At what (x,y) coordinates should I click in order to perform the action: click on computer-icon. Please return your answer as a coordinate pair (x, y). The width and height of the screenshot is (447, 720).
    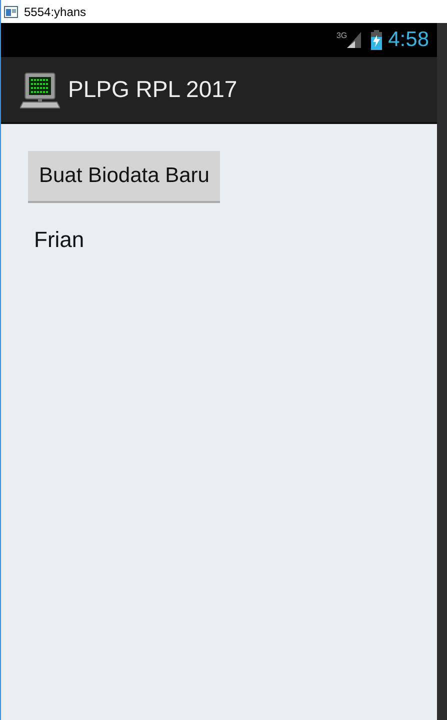
    Looking at the image, I should click on (40, 89).